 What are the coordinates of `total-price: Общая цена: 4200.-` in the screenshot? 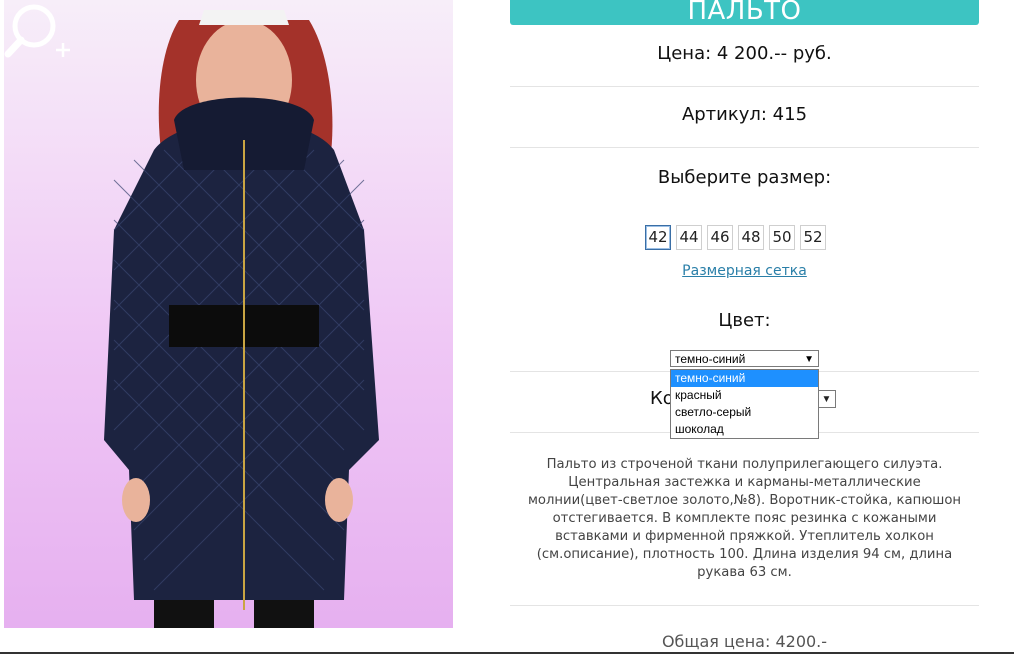 It's located at (744, 641).